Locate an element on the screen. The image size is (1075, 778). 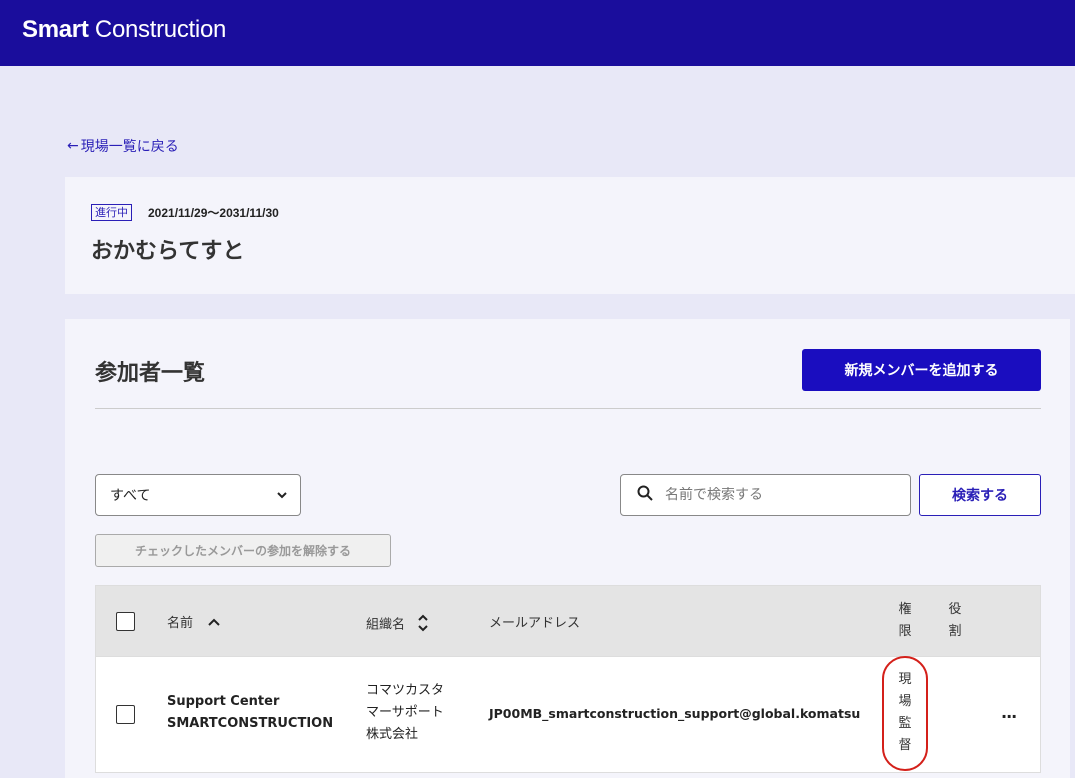
more-options-icon: ··· is located at coordinates (1009, 716).